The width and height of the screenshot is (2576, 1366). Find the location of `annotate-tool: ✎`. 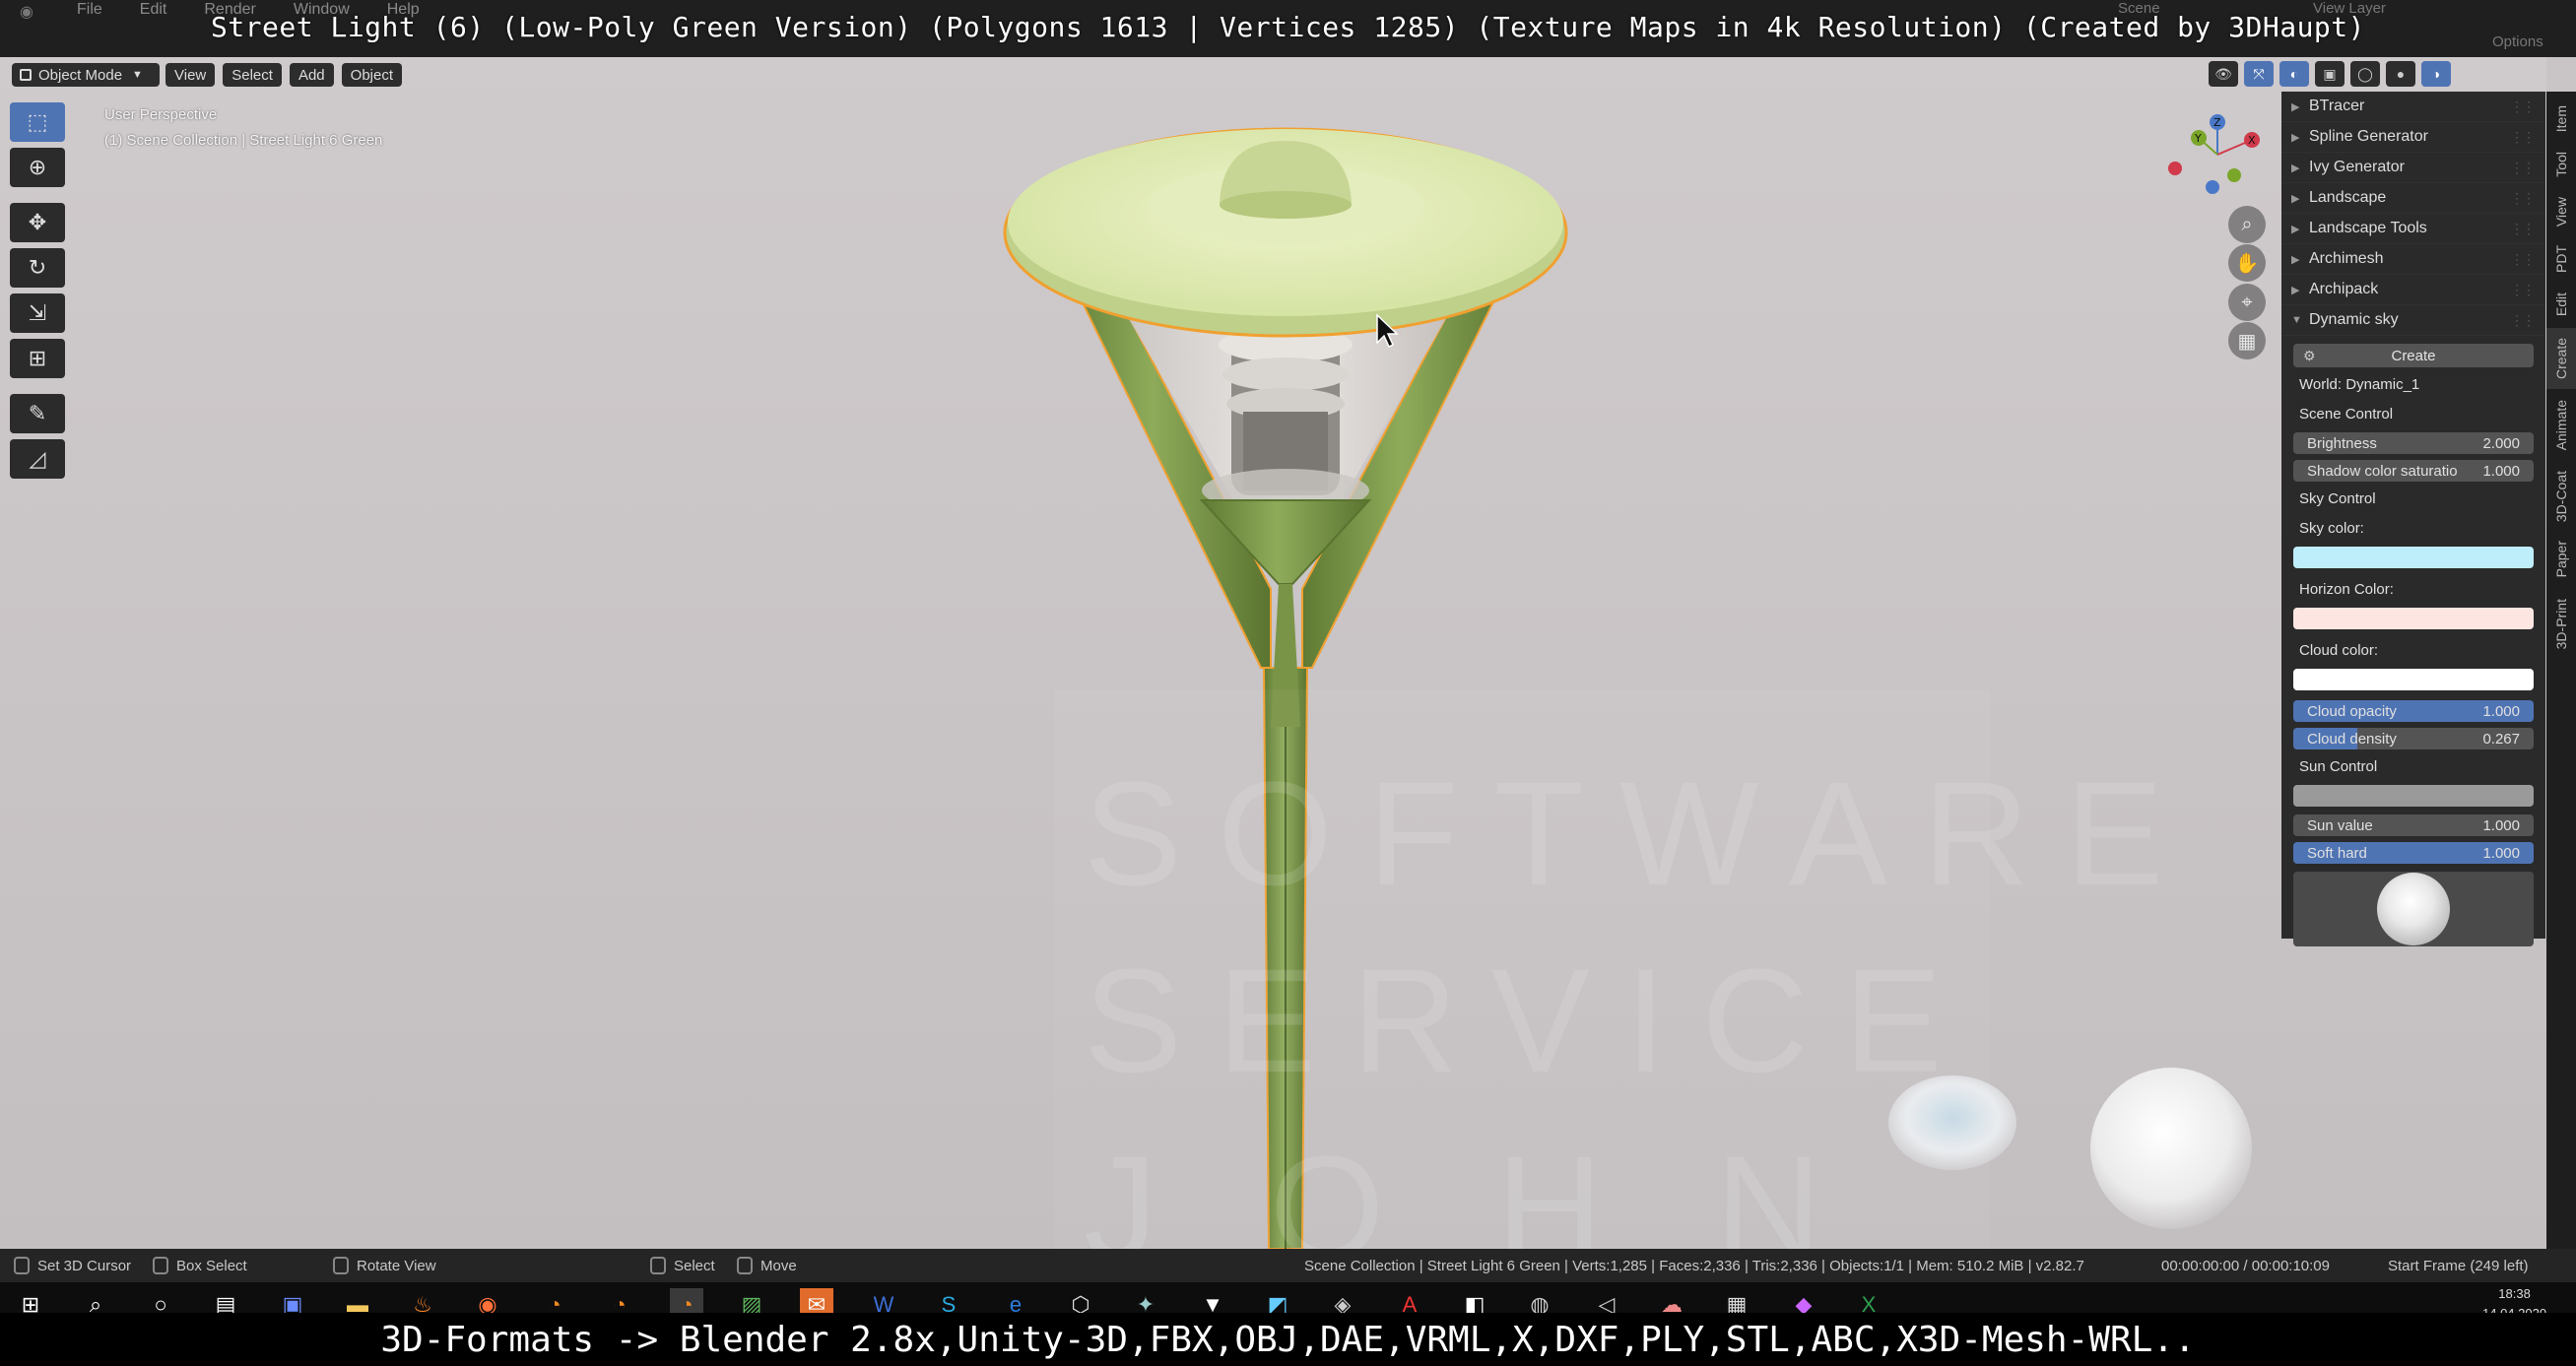

annotate-tool: ✎ is located at coordinates (37, 413).